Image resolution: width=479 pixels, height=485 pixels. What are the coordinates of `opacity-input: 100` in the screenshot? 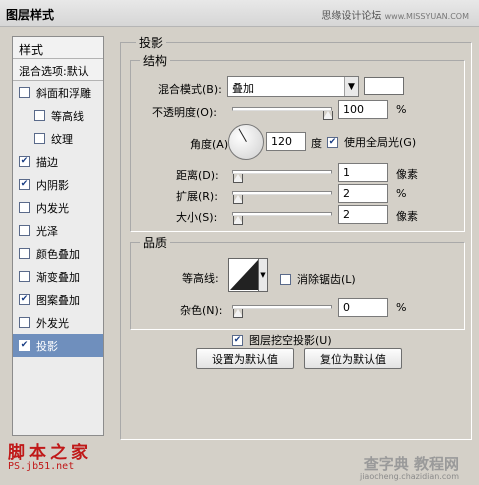 It's located at (363, 109).